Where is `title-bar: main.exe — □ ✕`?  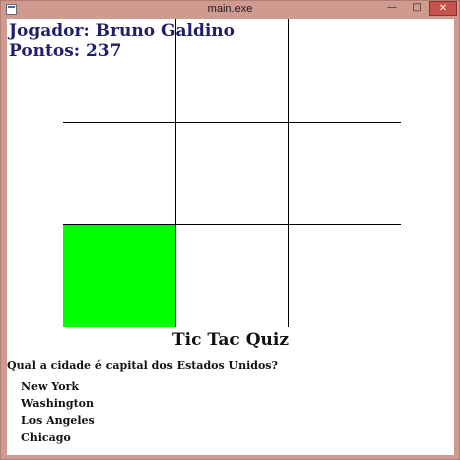 title-bar: main.exe — □ ✕ is located at coordinates (230, 10).